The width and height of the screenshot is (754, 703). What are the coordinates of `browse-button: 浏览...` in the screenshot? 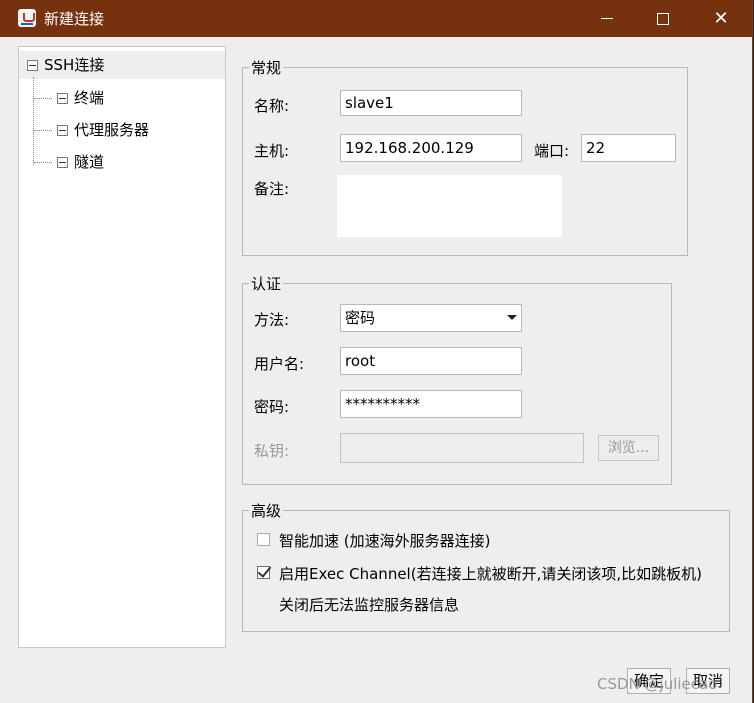 It's located at (628, 448).